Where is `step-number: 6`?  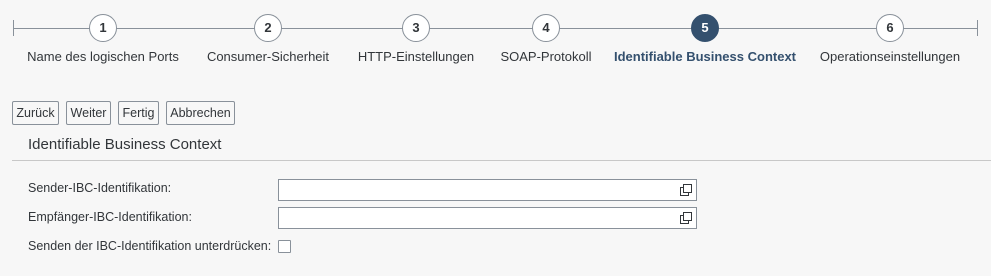 step-number: 6 is located at coordinates (890, 28).